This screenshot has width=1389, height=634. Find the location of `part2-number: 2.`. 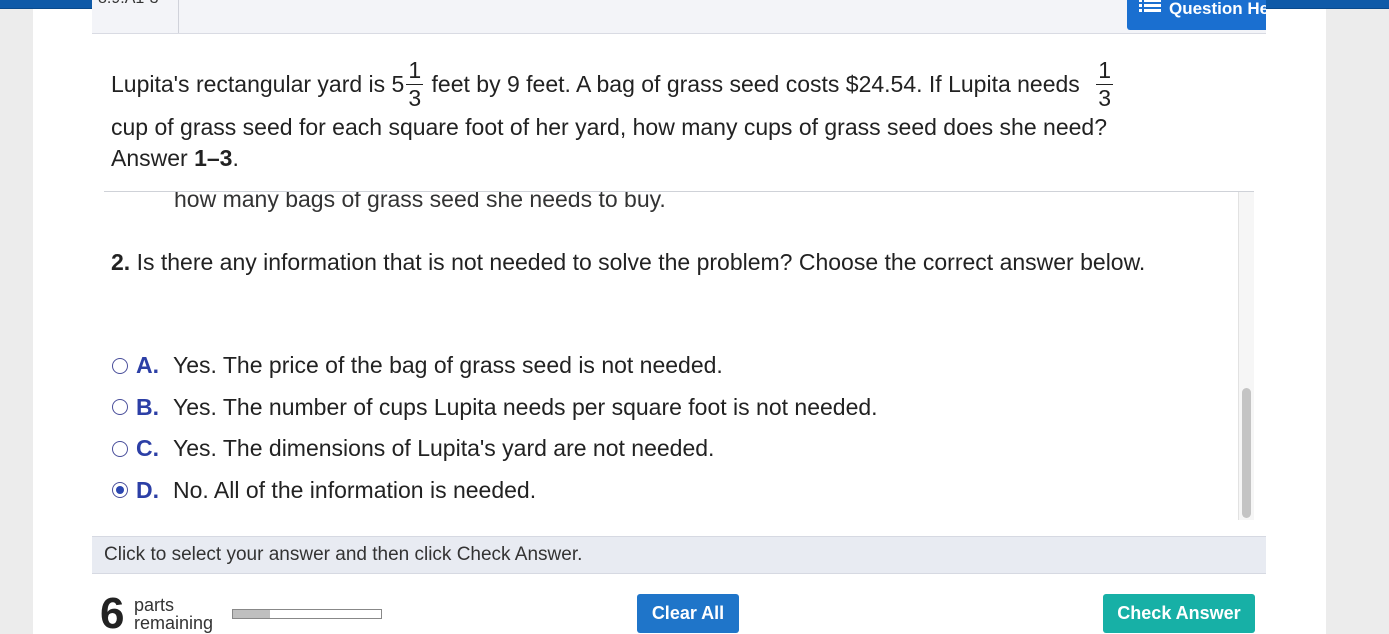

part2-number: 2. is located at coordinates (121, 262).